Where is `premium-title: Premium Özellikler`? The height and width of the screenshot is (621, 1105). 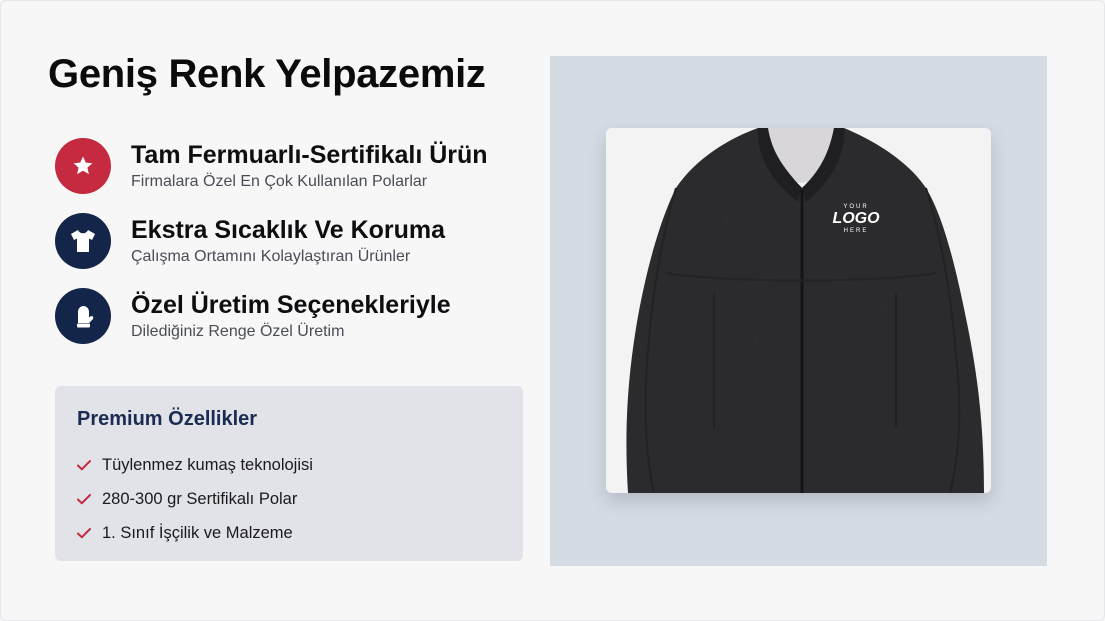
premium-title: Premium Özellikler is located at coordinates (167, 419).